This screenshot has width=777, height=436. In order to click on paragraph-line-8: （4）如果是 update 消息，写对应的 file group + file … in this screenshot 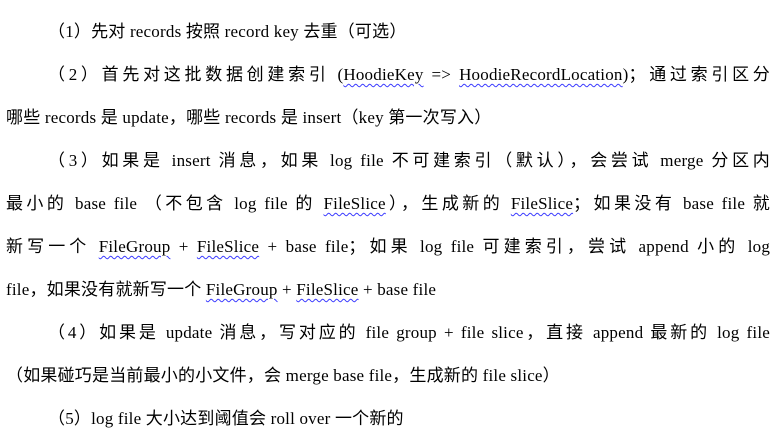, I will do `click(409, 332)`.